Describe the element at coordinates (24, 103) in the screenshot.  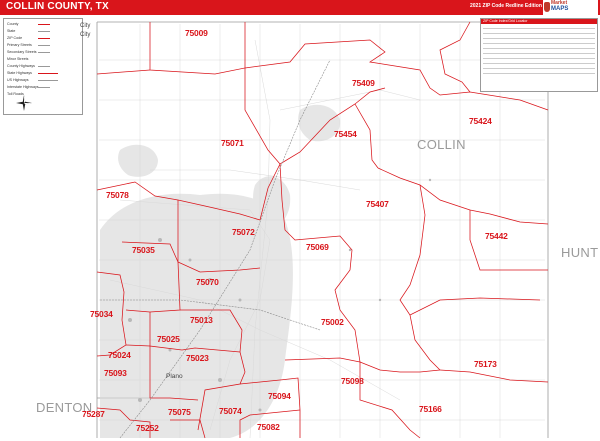
I see `compass-rose-icon` at that location.